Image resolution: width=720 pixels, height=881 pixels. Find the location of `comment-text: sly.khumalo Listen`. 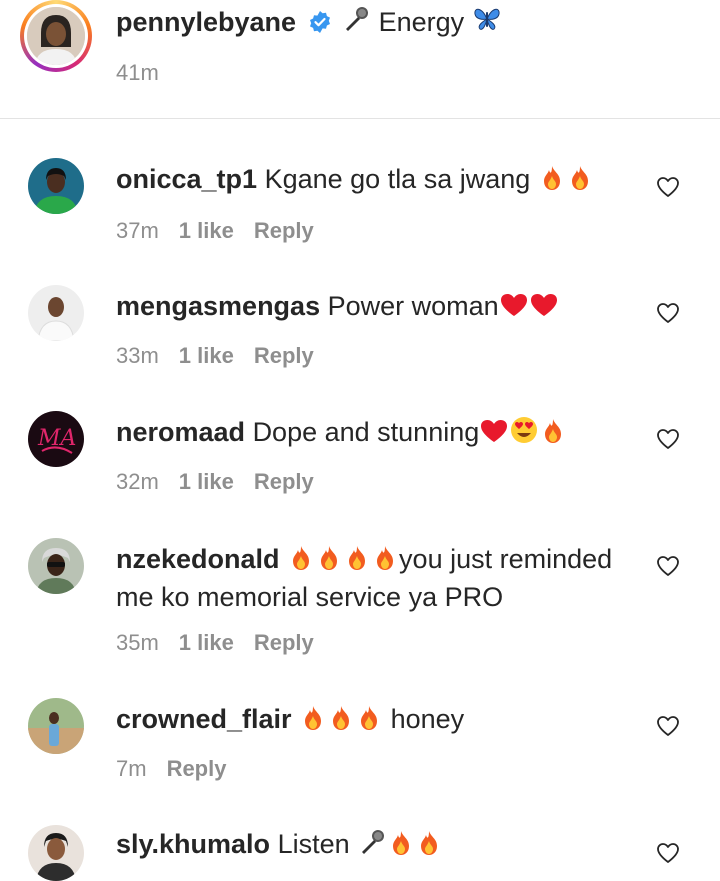

comment-text: sly.khumalo Listen is located at coordinates (376, 846).